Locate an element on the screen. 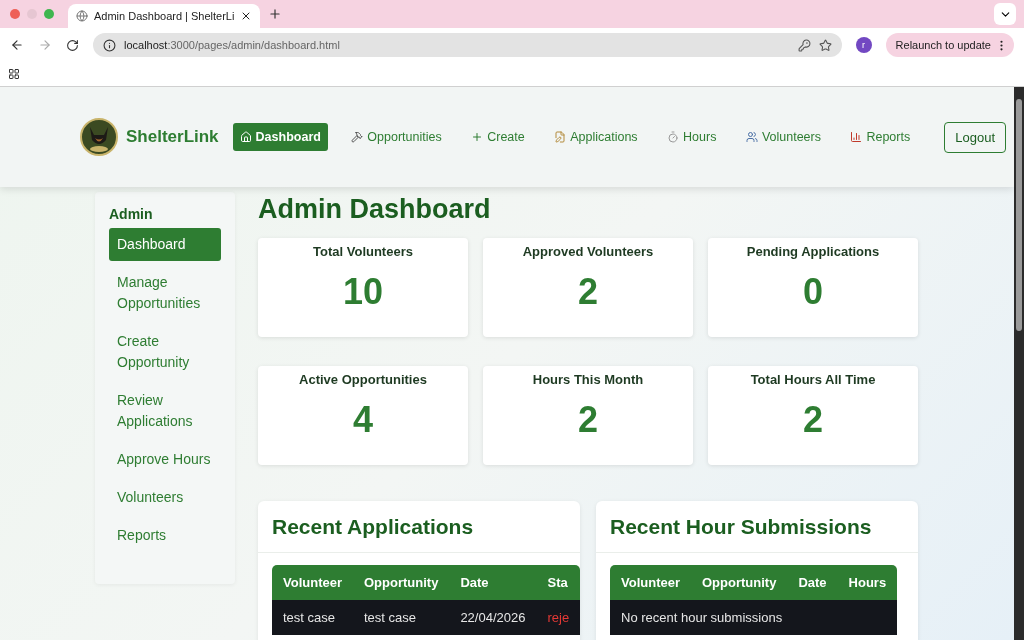 Image resolution: width=1024 pixels, height=640 pixels. nav-link: Dashboard is located at coordinates (280, 137).